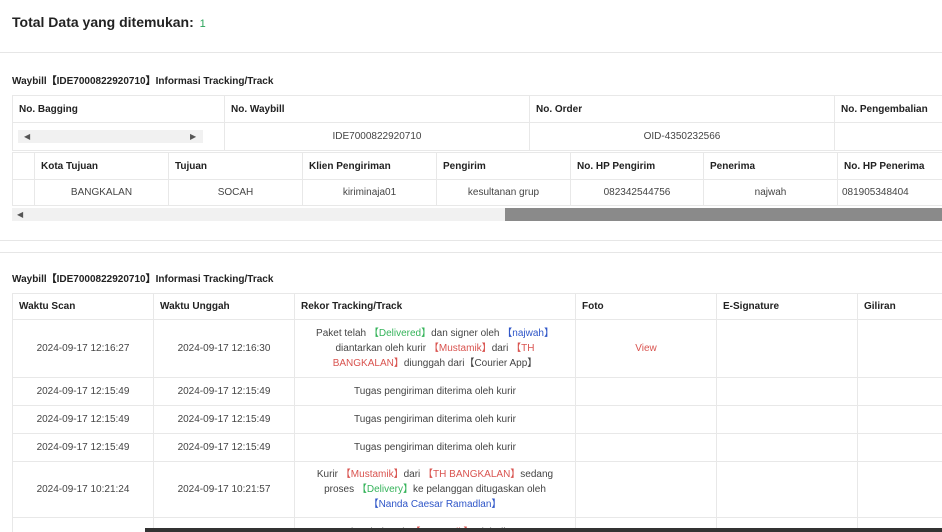 Image resolution: width=942 pixels, height=532 pixels. What do you see at coordinates (103, 22) in the screenshot?
I see `total-label: Total Data yang ditemukan:` at bounding box center [103, 22].